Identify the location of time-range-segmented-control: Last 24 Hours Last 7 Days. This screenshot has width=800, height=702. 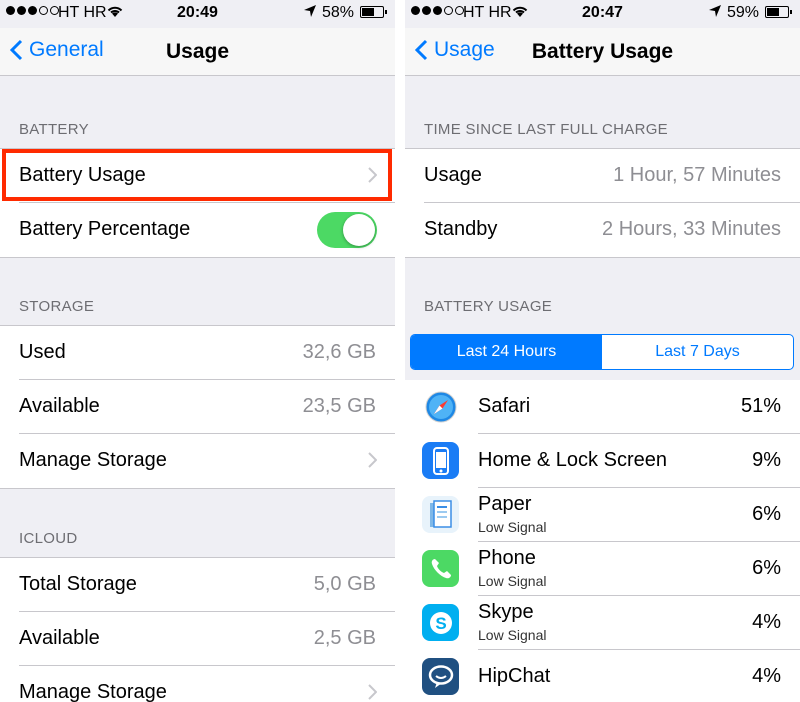
(602, 352).